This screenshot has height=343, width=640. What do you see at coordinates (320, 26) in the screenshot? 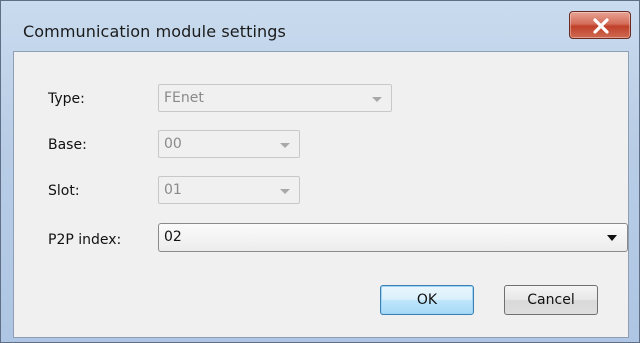
I see `title-bar: Communication module settings` at bounding box center [320, 26].